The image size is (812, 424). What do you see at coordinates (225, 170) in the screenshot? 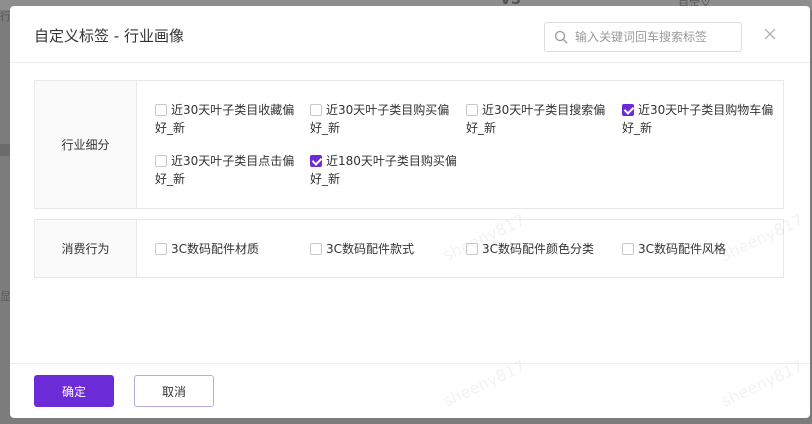
I see `tag-option-label: 近30天叶子类目点击偏好_新` at bounding box center [225, 170].